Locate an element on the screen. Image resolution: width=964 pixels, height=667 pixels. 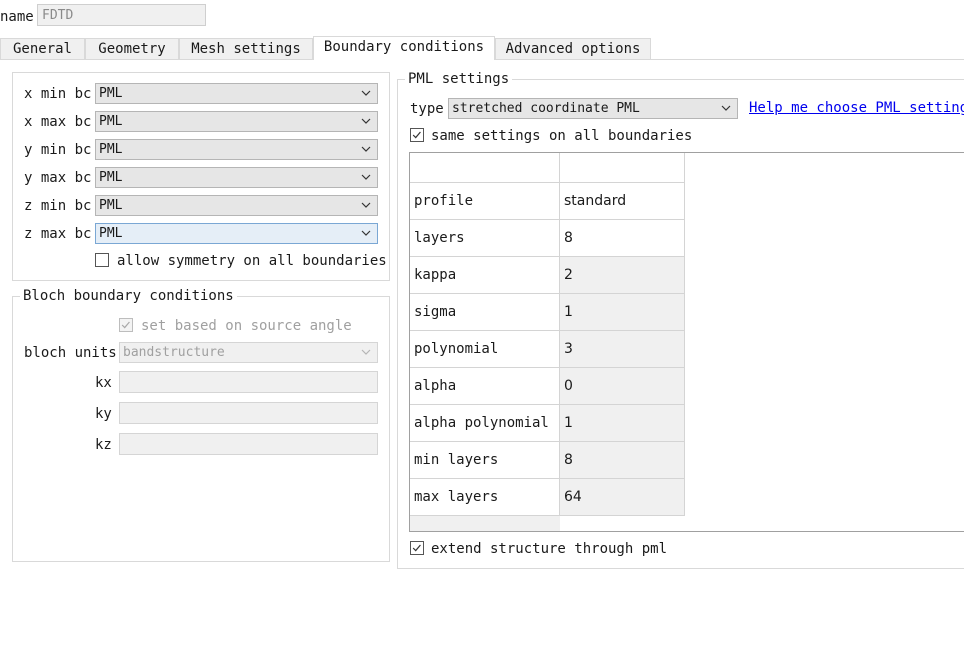
same-settings-checkbox is located at coordinates (417, 135).